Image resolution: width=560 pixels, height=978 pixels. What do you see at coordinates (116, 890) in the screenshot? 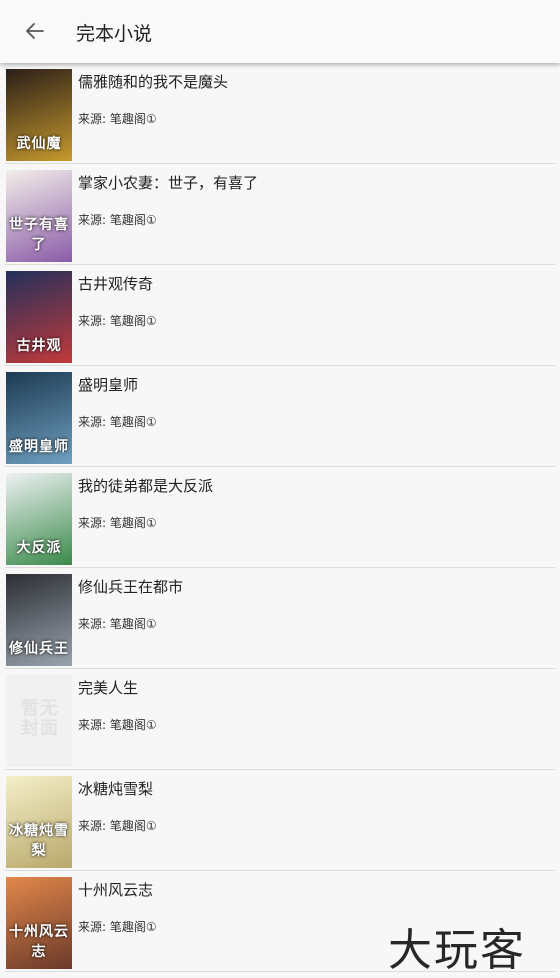
I see `book-title: 十州风云志` at bounding box center [116, 890].